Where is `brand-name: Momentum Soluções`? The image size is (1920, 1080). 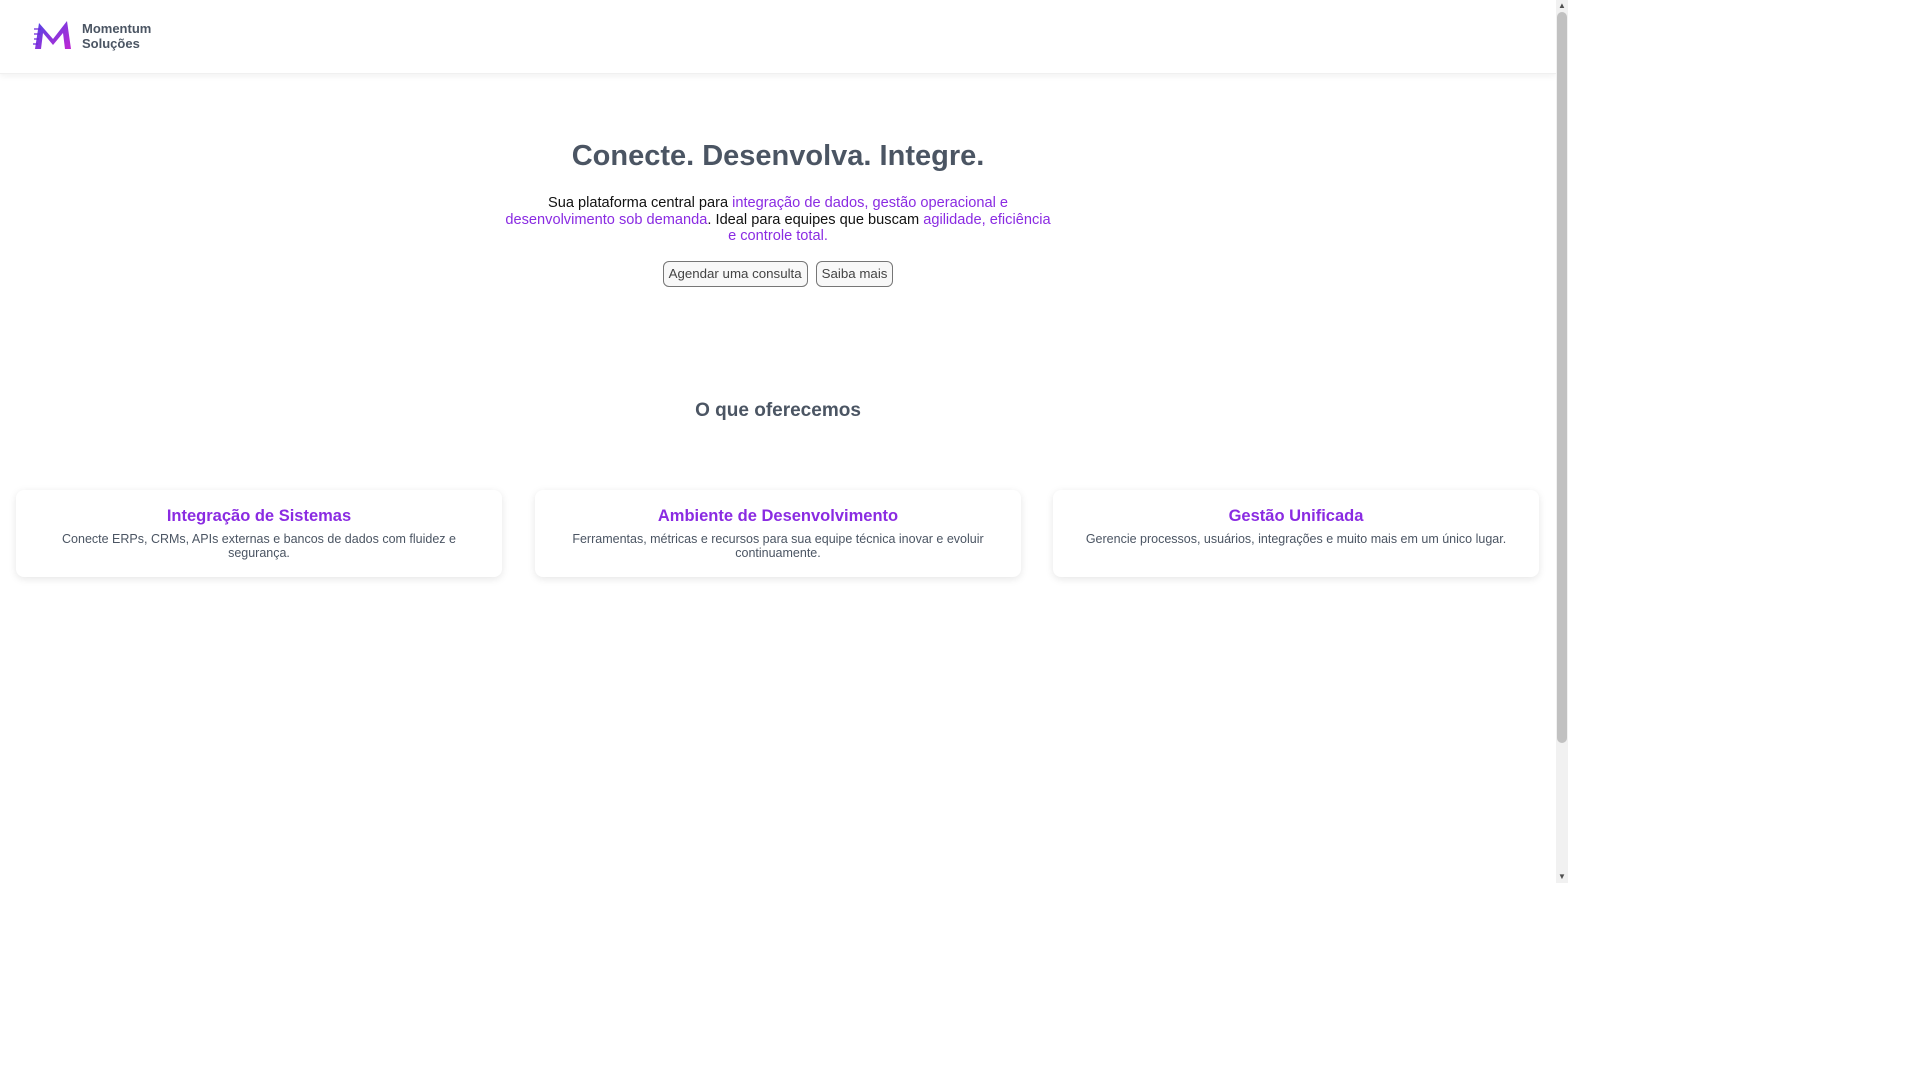
brand-name: Momentum Soluções is located at coordinates (116, 36).